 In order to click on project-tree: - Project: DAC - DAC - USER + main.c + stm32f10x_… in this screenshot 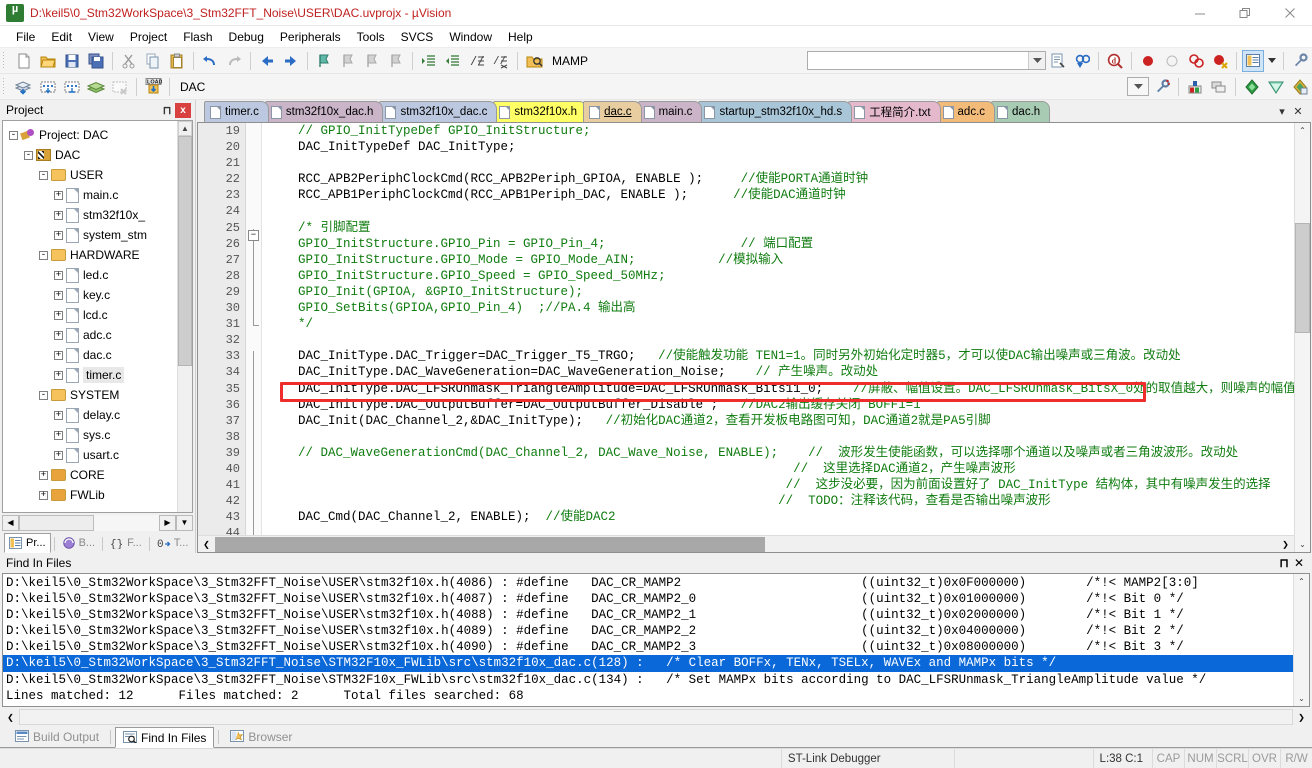, I will do `click(90, 316)`.